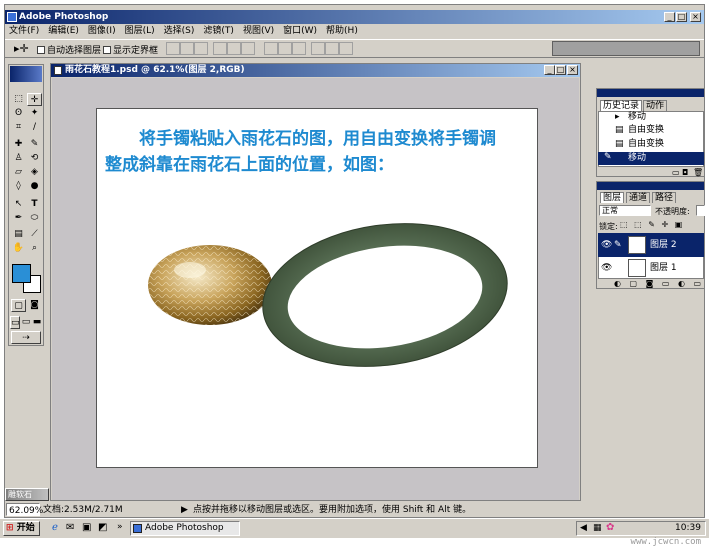 Image resolution: width=709 pixels, height=548 pixels. Describe the element at coordinates (18, 127) in the screenshot. I see `crop-tool-icon: ⌗` at that location.